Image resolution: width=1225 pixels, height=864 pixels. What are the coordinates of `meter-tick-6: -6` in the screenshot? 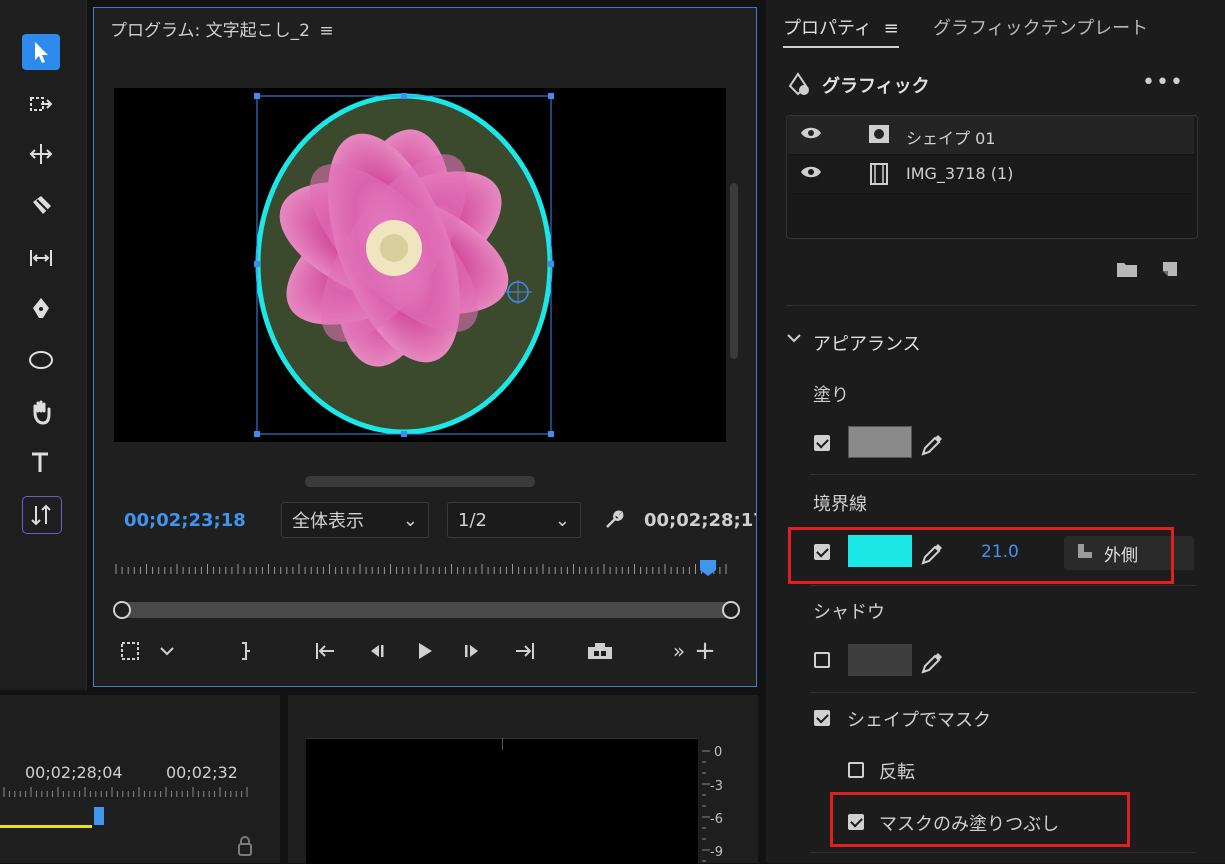 It's located at (716, 819).